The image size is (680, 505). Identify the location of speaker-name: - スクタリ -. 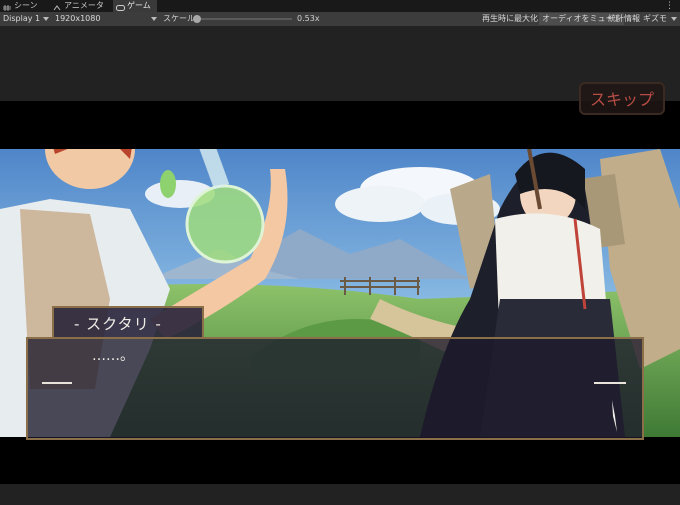
(118, 324).